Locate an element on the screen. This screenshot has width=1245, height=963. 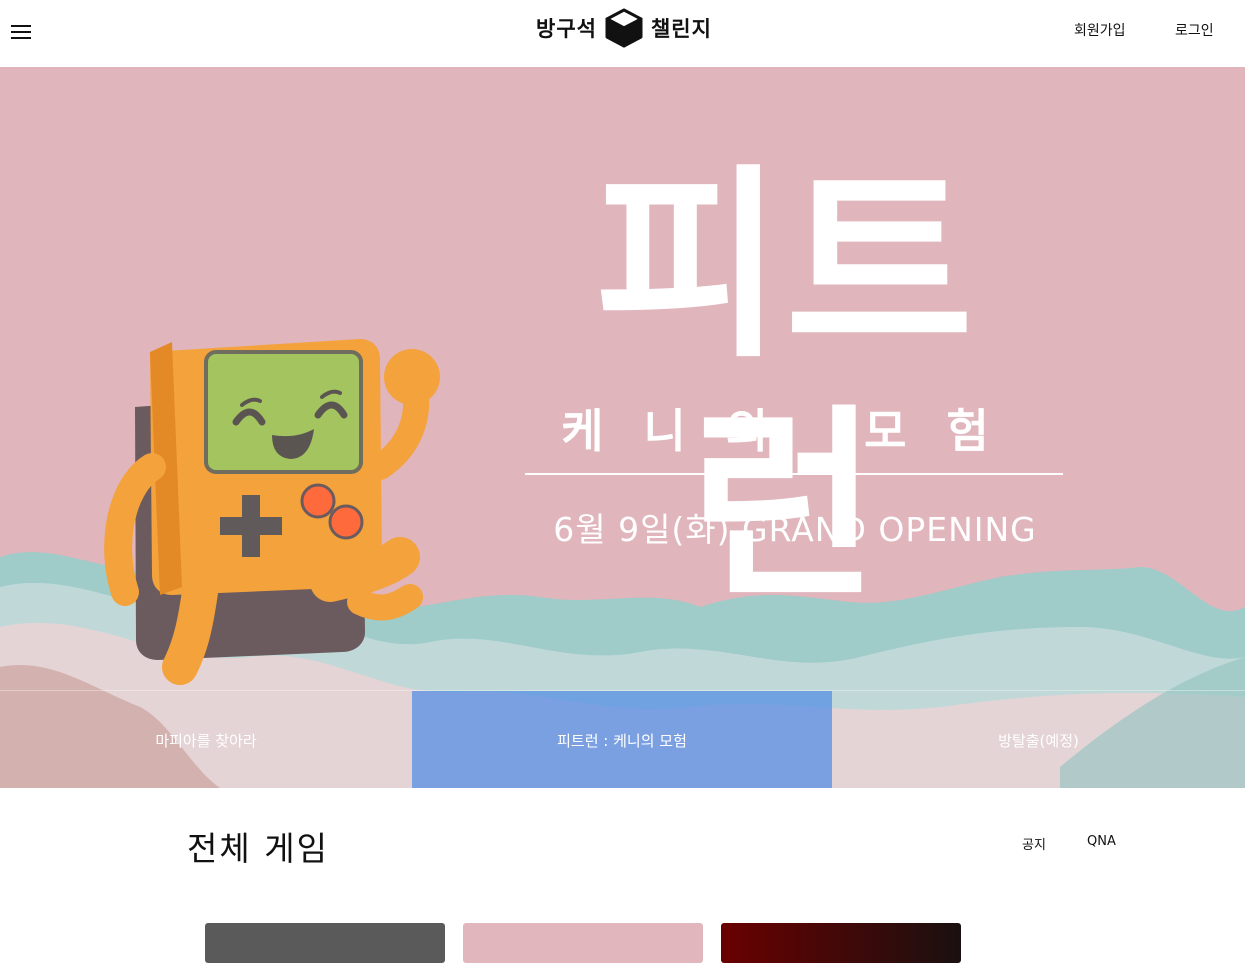
tab-fitrun: 피트런 : 케니의 모험 is located at coordinates (622, 739).